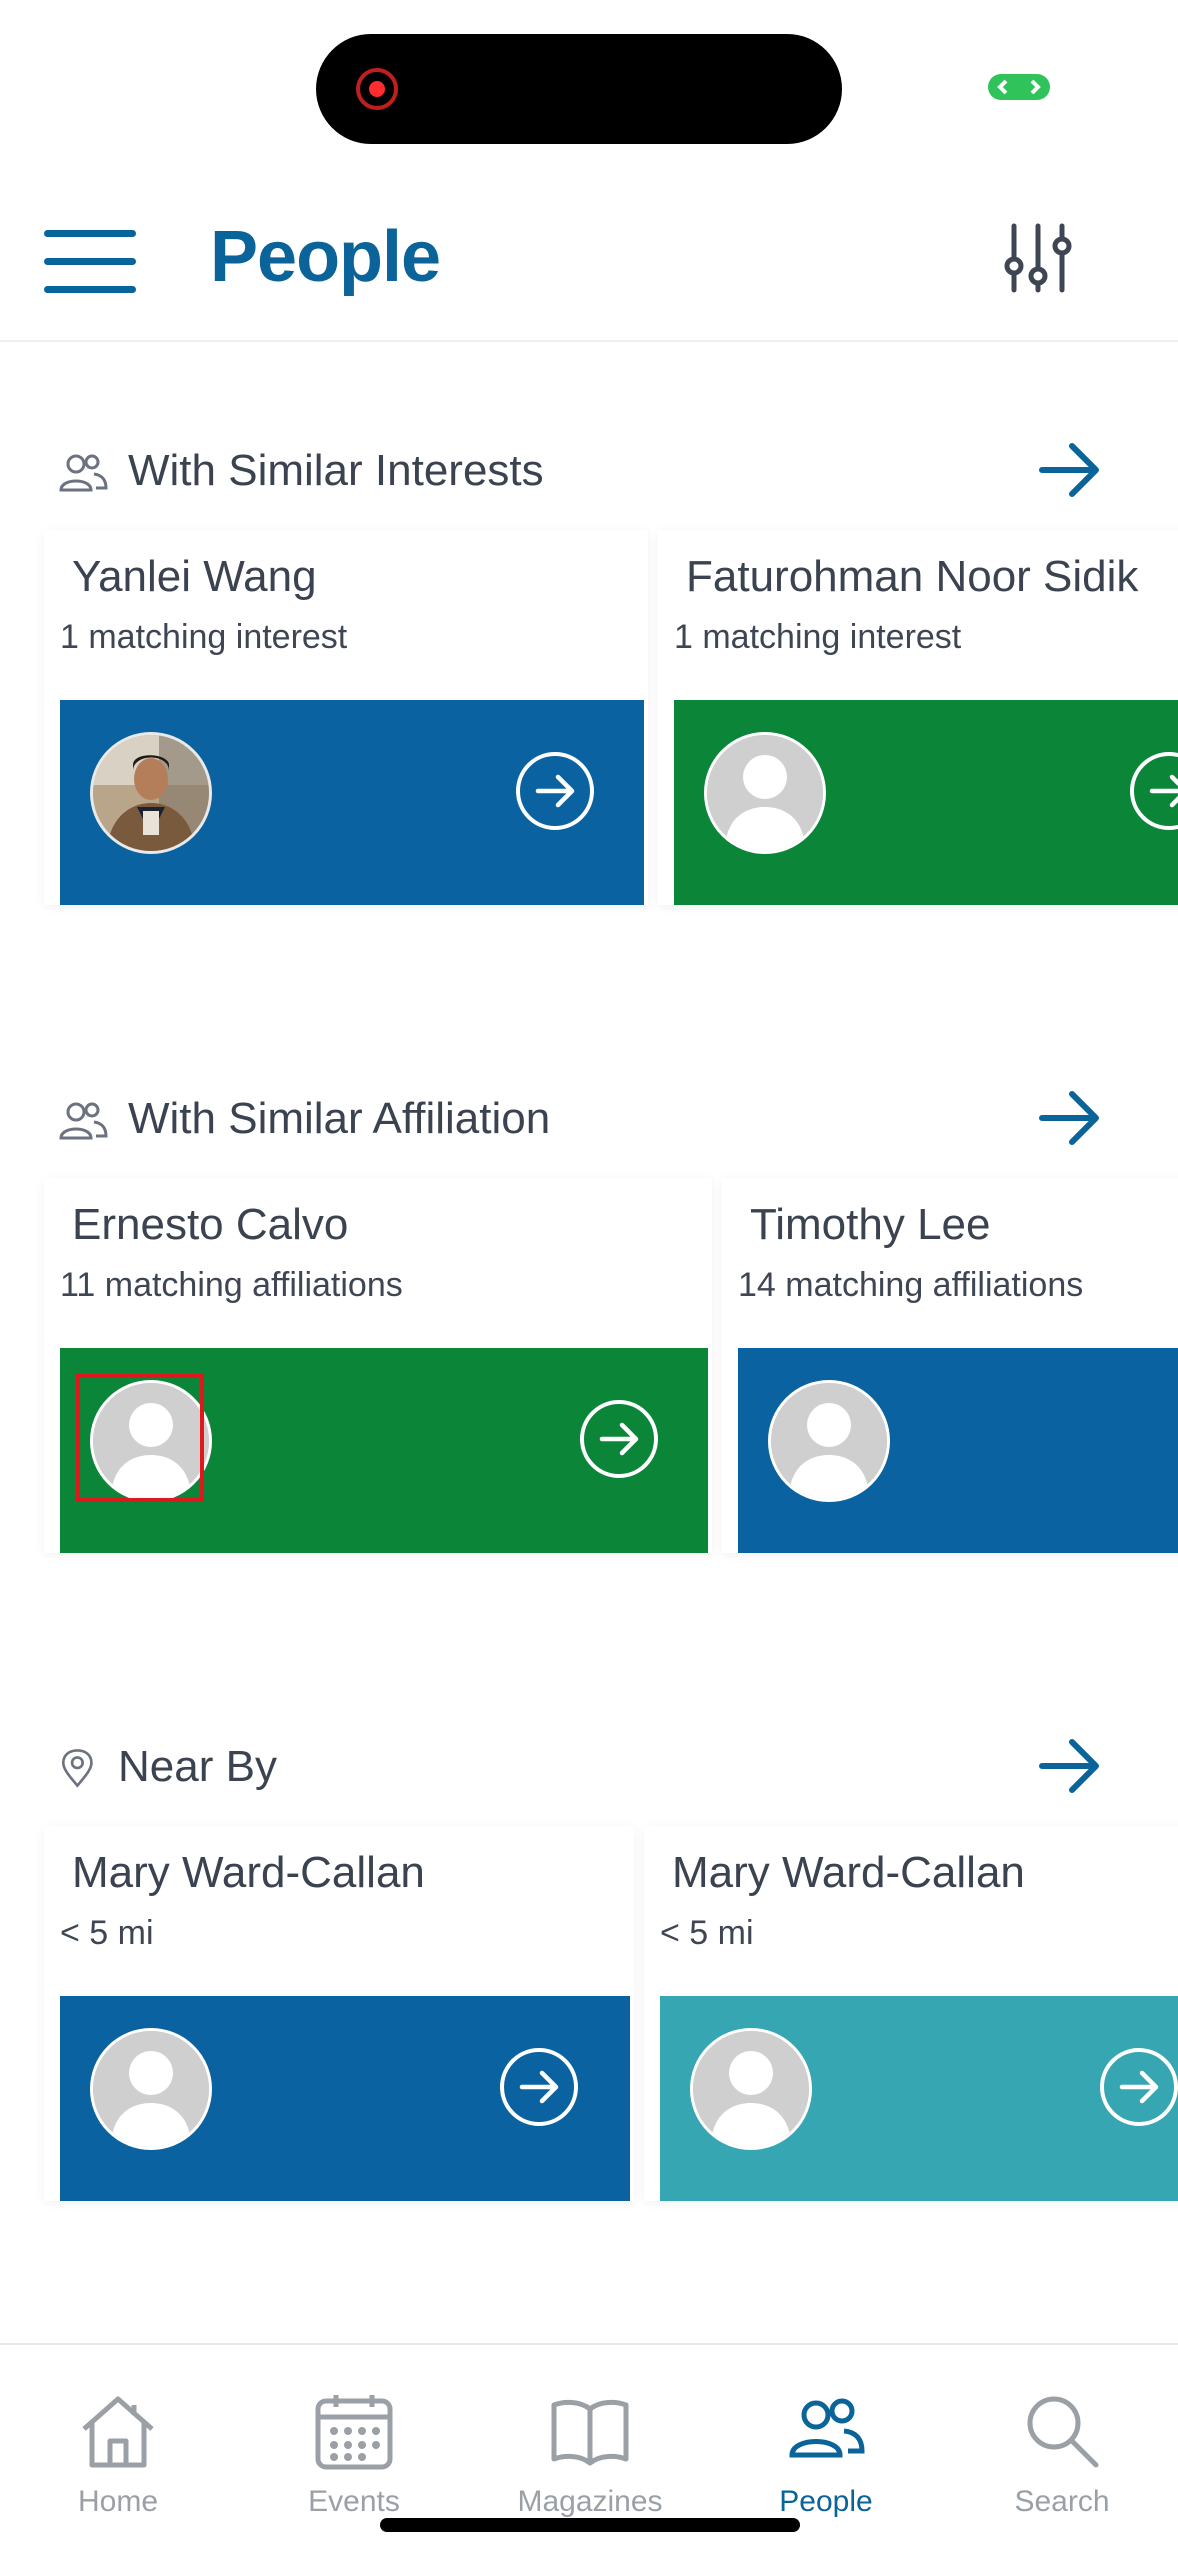 This screenshot has width=1178, height=2558. I want to click on dynamic-island, so click(579, 89).